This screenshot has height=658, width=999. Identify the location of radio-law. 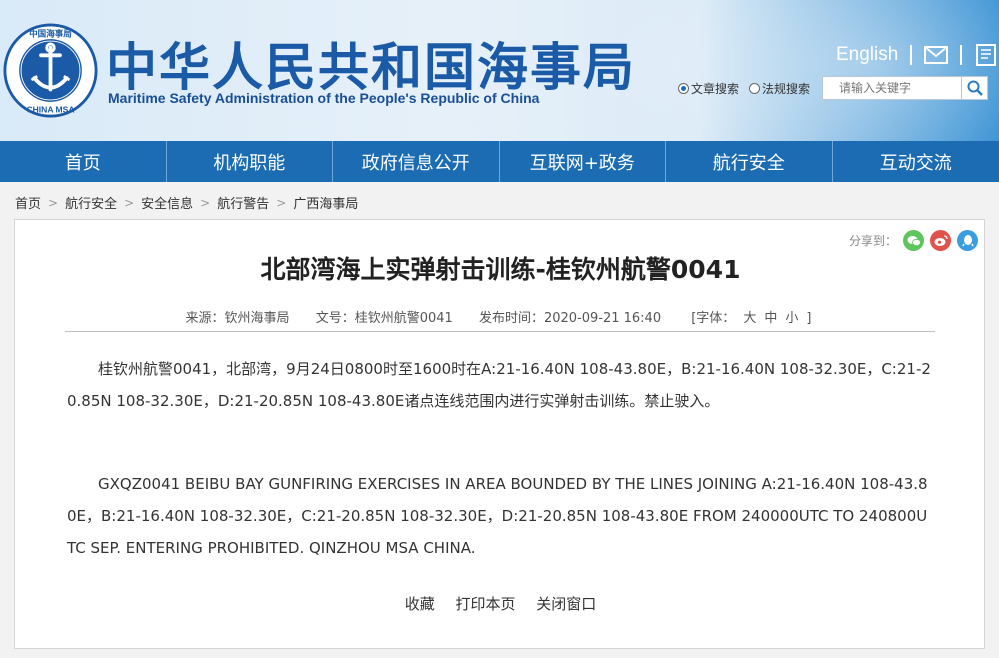
(755, 88).